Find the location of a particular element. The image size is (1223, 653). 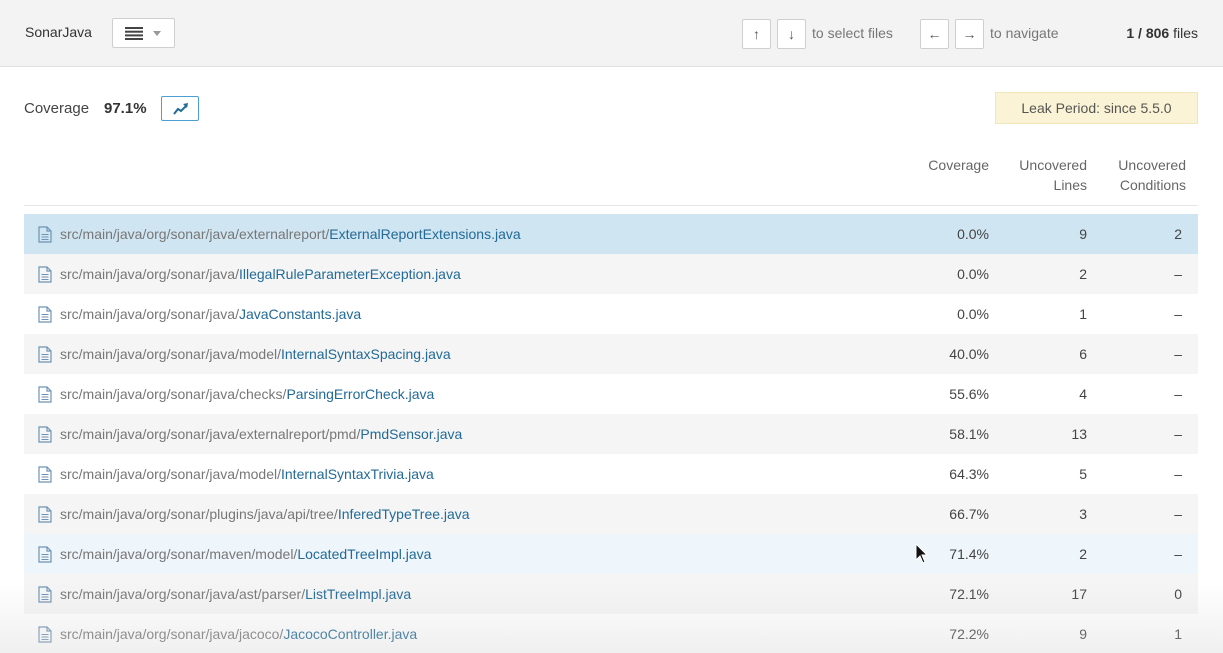

uncovered-lines-cell: 1 is located at coordinates (1083, 314).